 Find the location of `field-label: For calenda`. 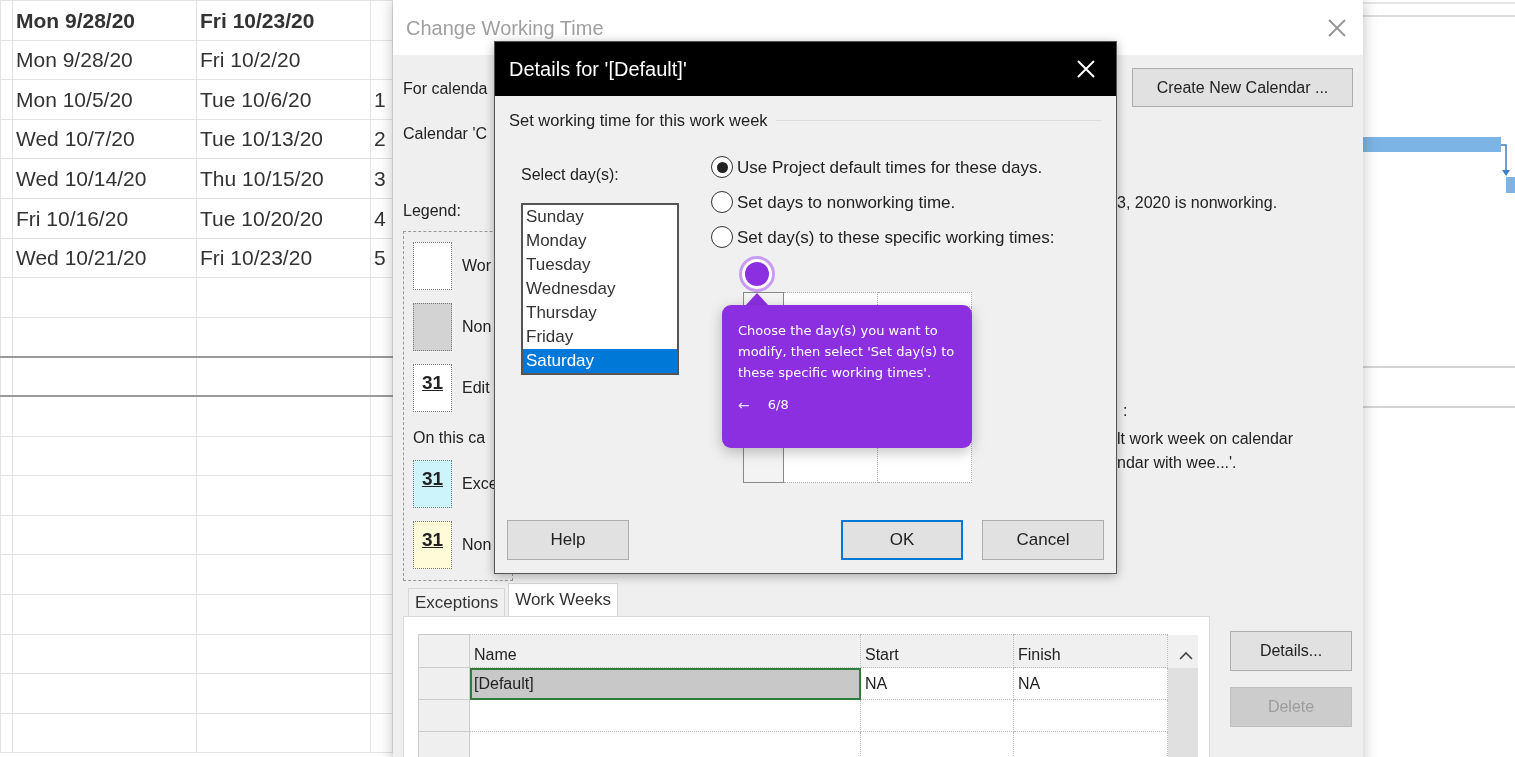

field-label: For calenda is located at coordinates (446, 89).